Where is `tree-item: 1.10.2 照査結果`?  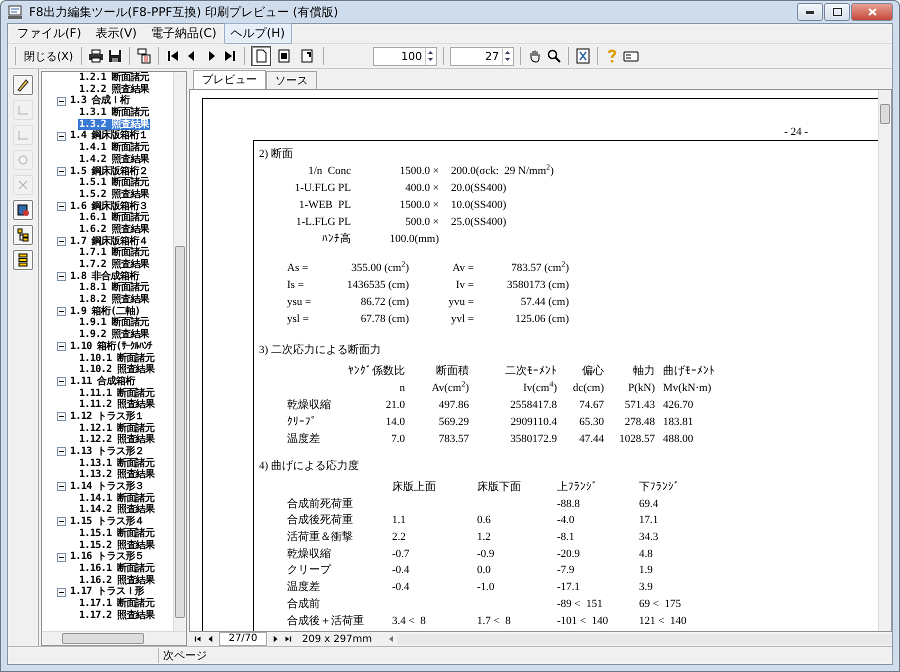
tree-item: 1.10.2 照査結果 is located at coordinates (117, 370).